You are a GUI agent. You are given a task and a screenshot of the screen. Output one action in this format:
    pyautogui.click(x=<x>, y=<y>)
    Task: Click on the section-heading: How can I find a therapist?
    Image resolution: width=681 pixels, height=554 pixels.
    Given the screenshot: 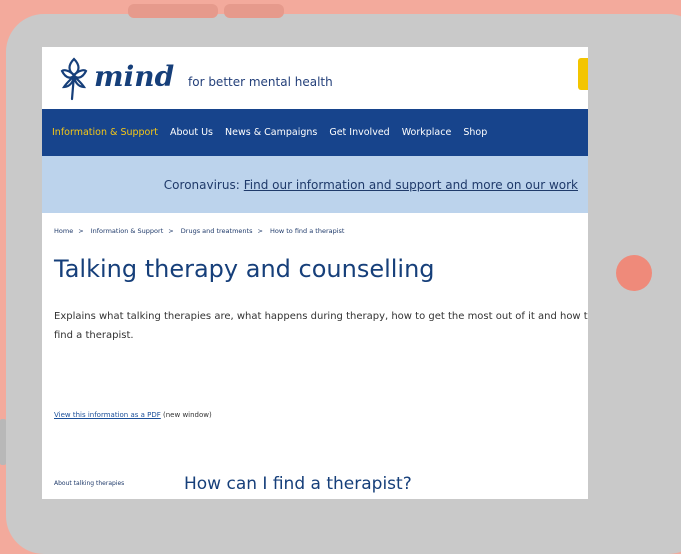 What is the action you would take?
    pyautogui.click(x=298, y=484)
    